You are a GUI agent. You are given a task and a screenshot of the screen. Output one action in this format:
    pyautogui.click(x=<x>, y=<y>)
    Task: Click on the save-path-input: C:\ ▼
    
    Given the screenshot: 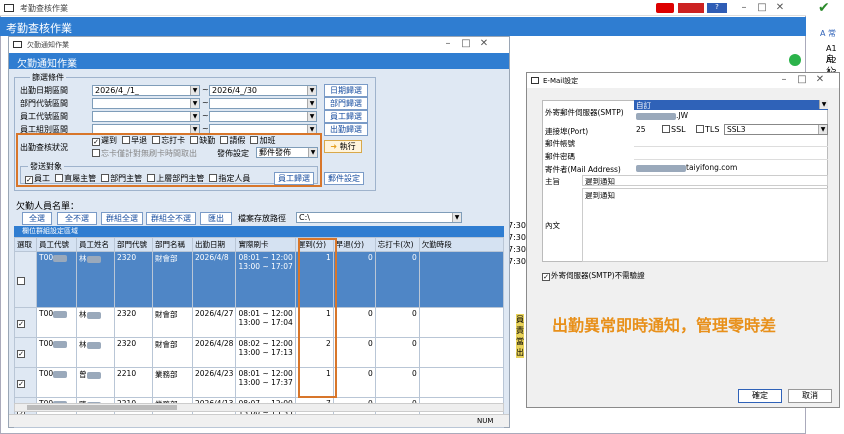 What is the action you would take?
    pyautogui.click(x=379, y=217)
    